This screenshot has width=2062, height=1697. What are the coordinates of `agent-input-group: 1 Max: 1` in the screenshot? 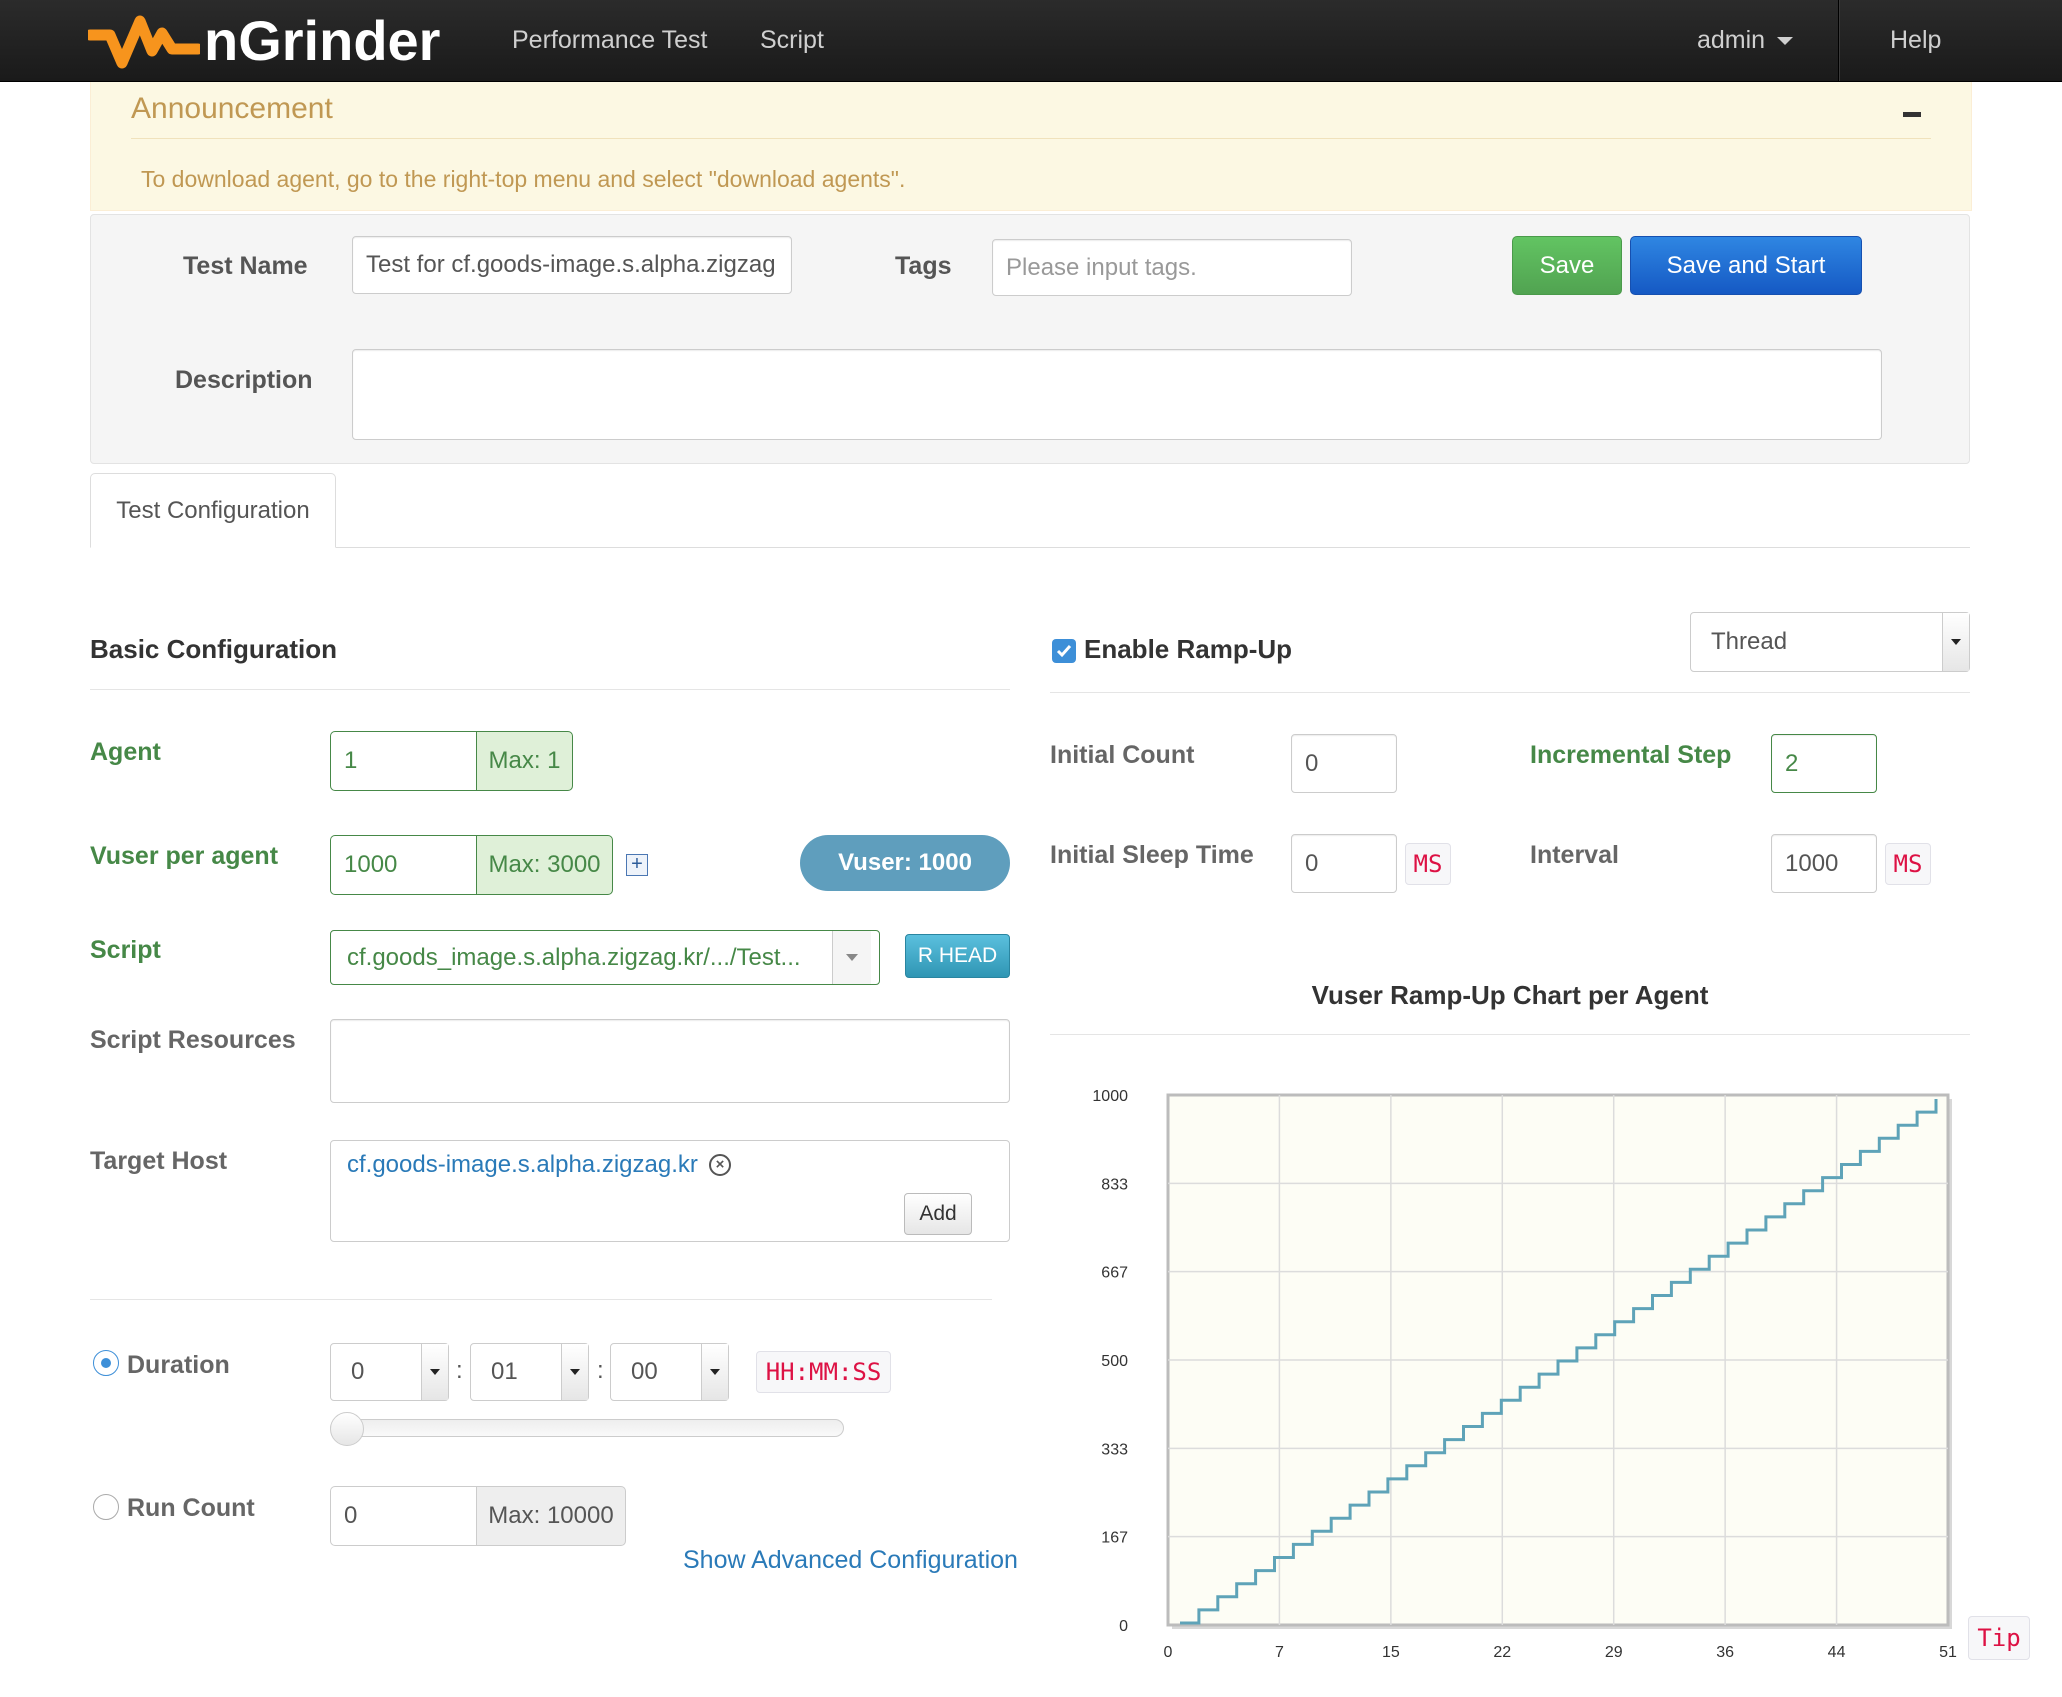 It's located at (451, 761).